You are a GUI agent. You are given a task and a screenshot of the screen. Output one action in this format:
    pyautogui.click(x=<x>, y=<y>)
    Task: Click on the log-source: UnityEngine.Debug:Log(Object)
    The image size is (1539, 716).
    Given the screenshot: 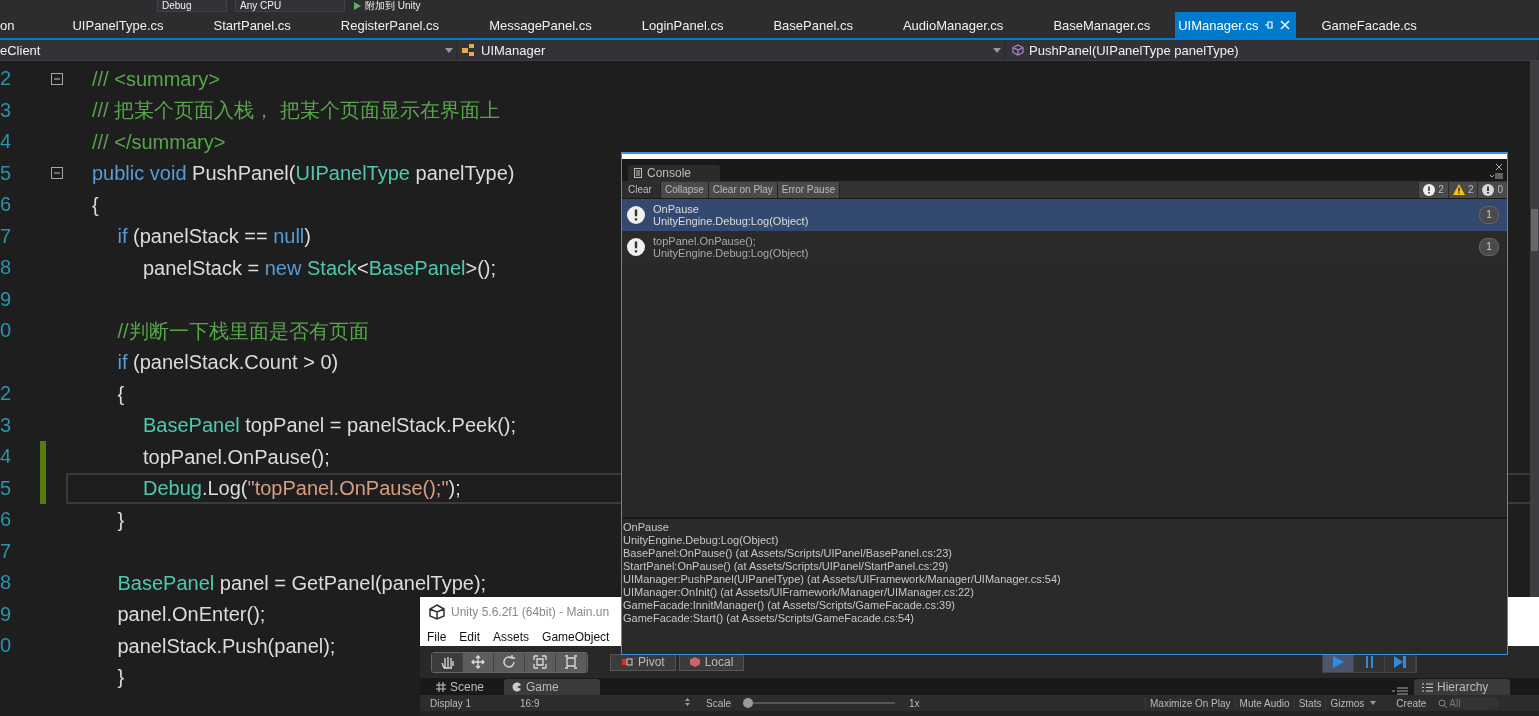 What is the action you would take?
    pyautogui.click(x=731, y=253)
    